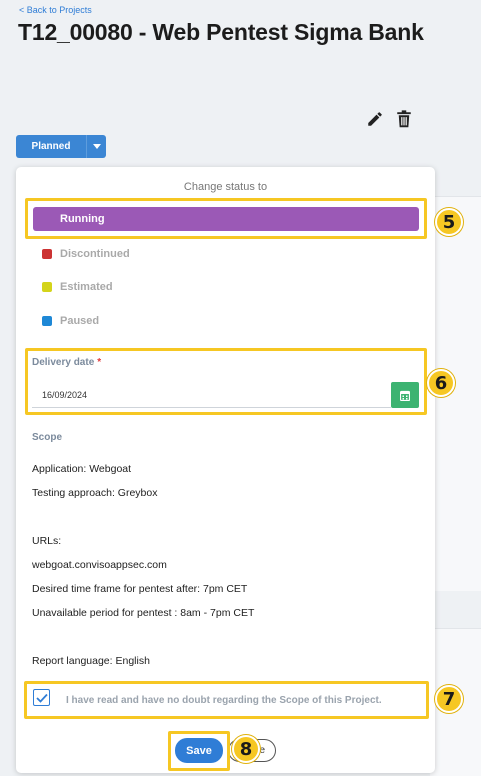  Describe the element at coordinates (225, 187) in the screenshot. I see `dropdown-title: Change status to` at that location.